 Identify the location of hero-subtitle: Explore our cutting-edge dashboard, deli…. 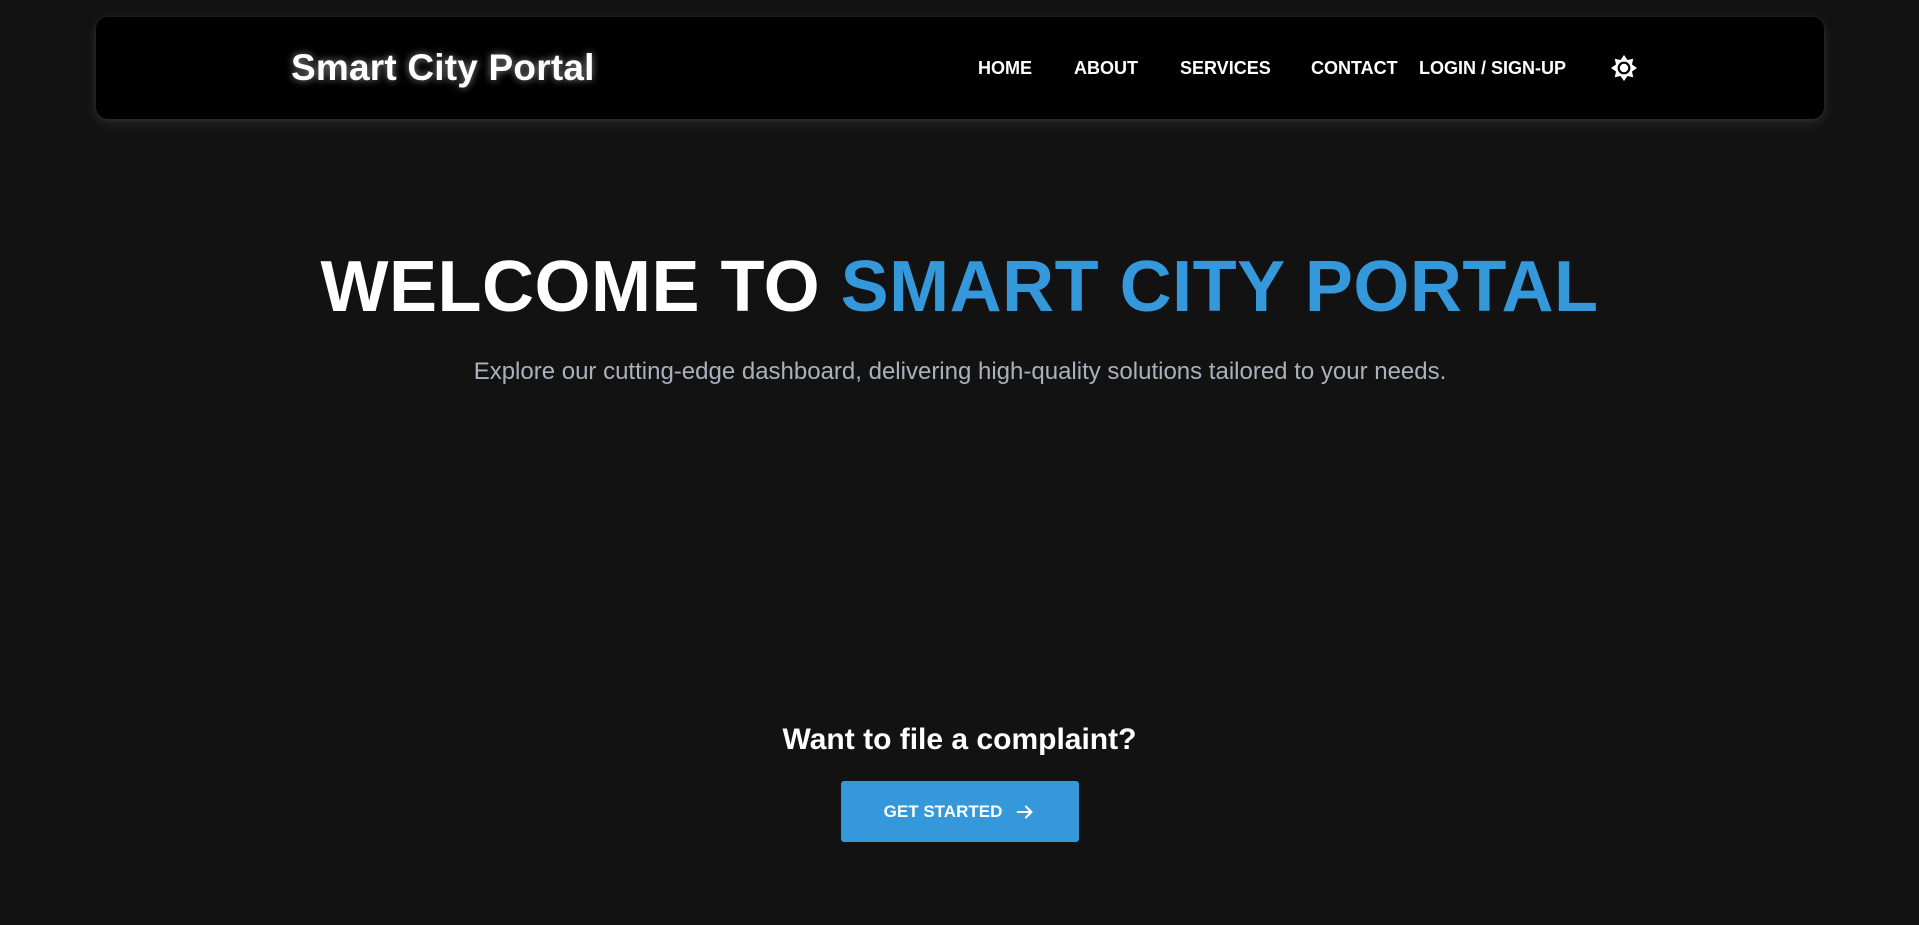
(960, 371).